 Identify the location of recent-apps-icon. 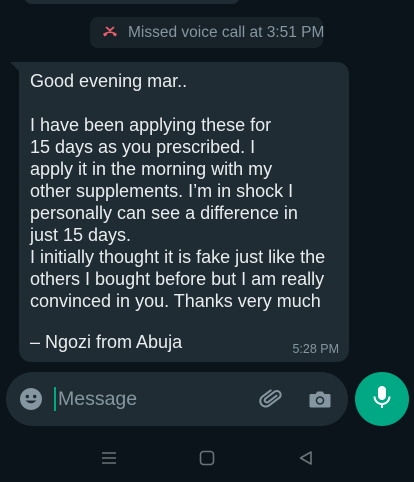
(109, 458).